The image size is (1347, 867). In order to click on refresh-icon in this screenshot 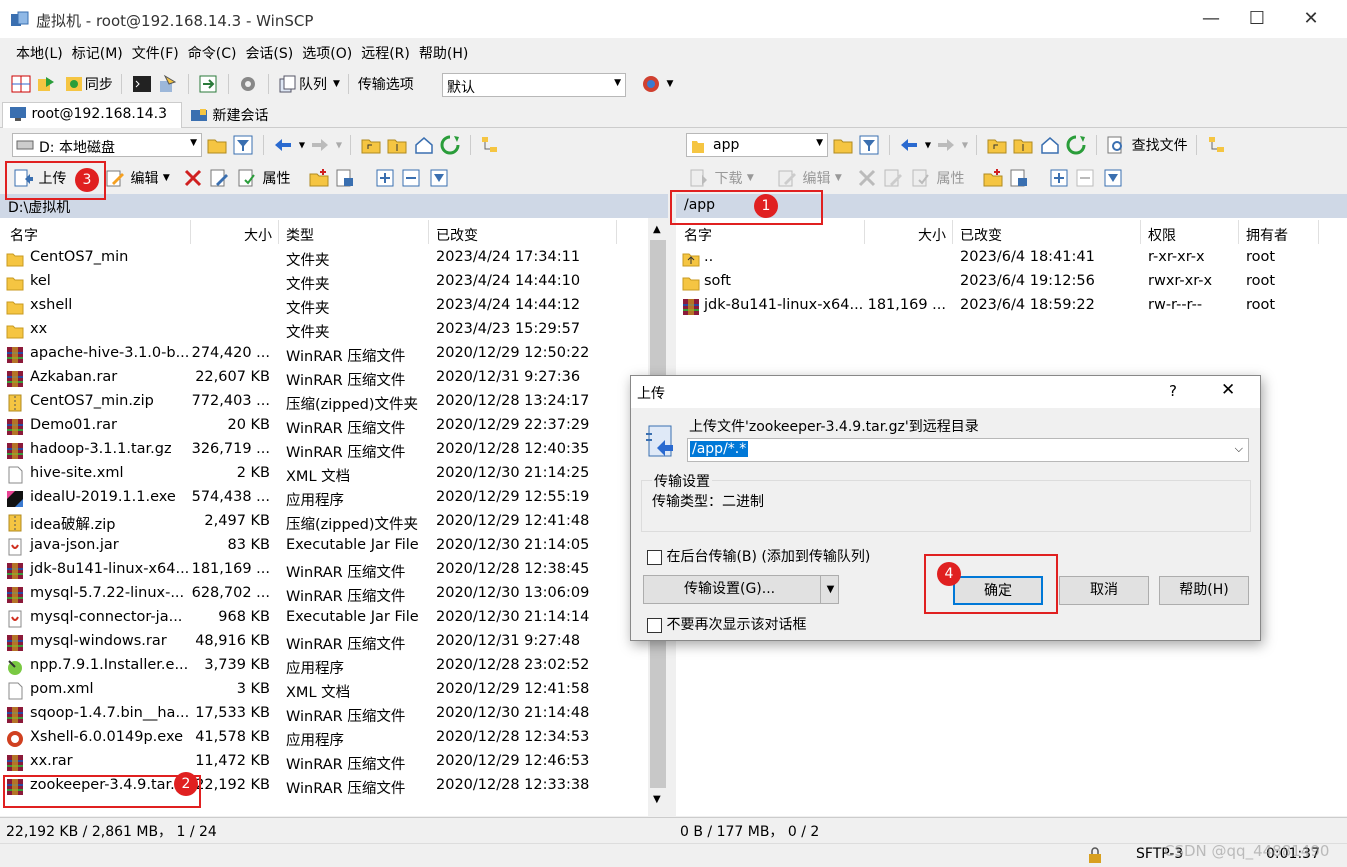, I will do `click(450, 145)`.